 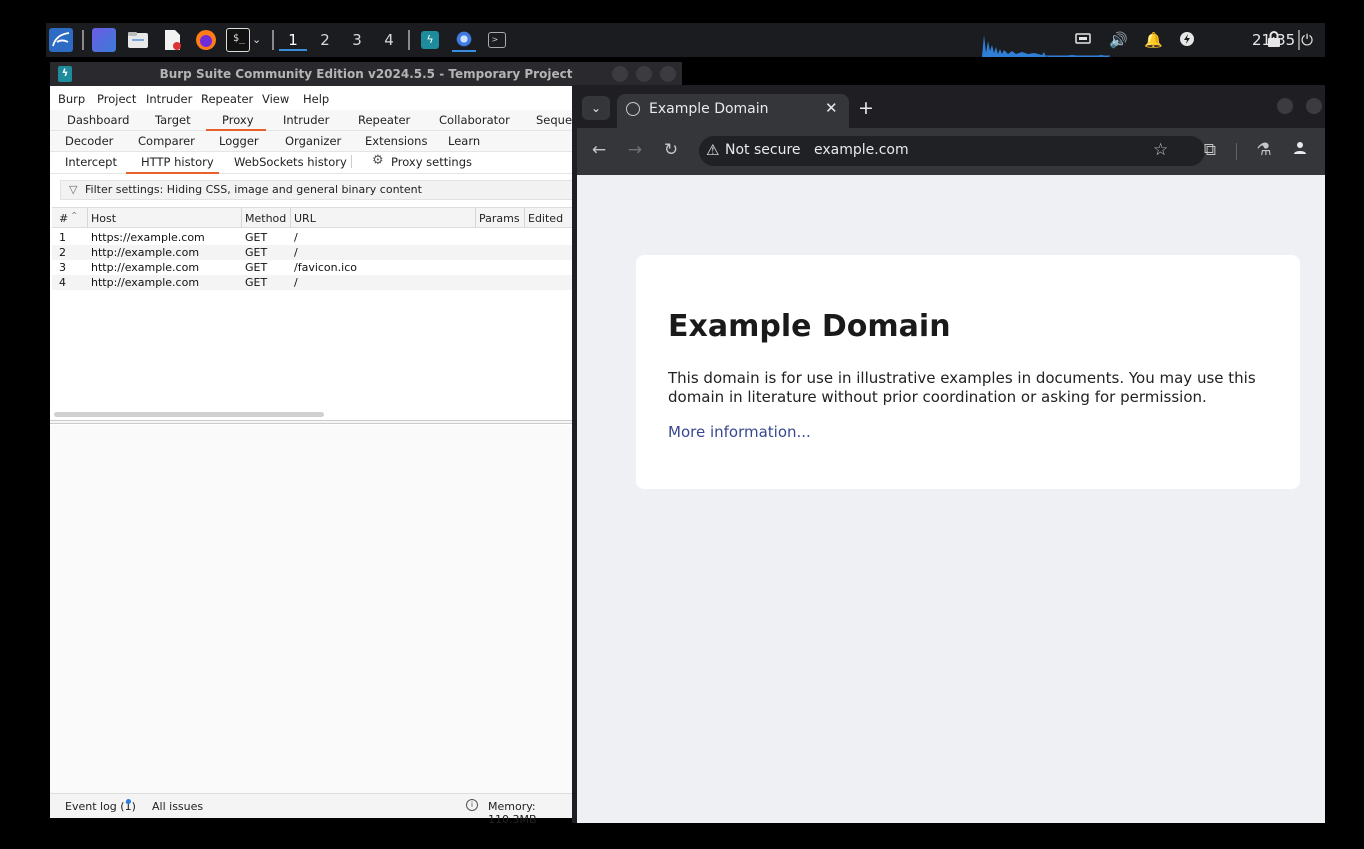 What do you see at coordinates (351, 161) in the screenshot?
I see `subtab-divider` at bounding box center [351, 161].